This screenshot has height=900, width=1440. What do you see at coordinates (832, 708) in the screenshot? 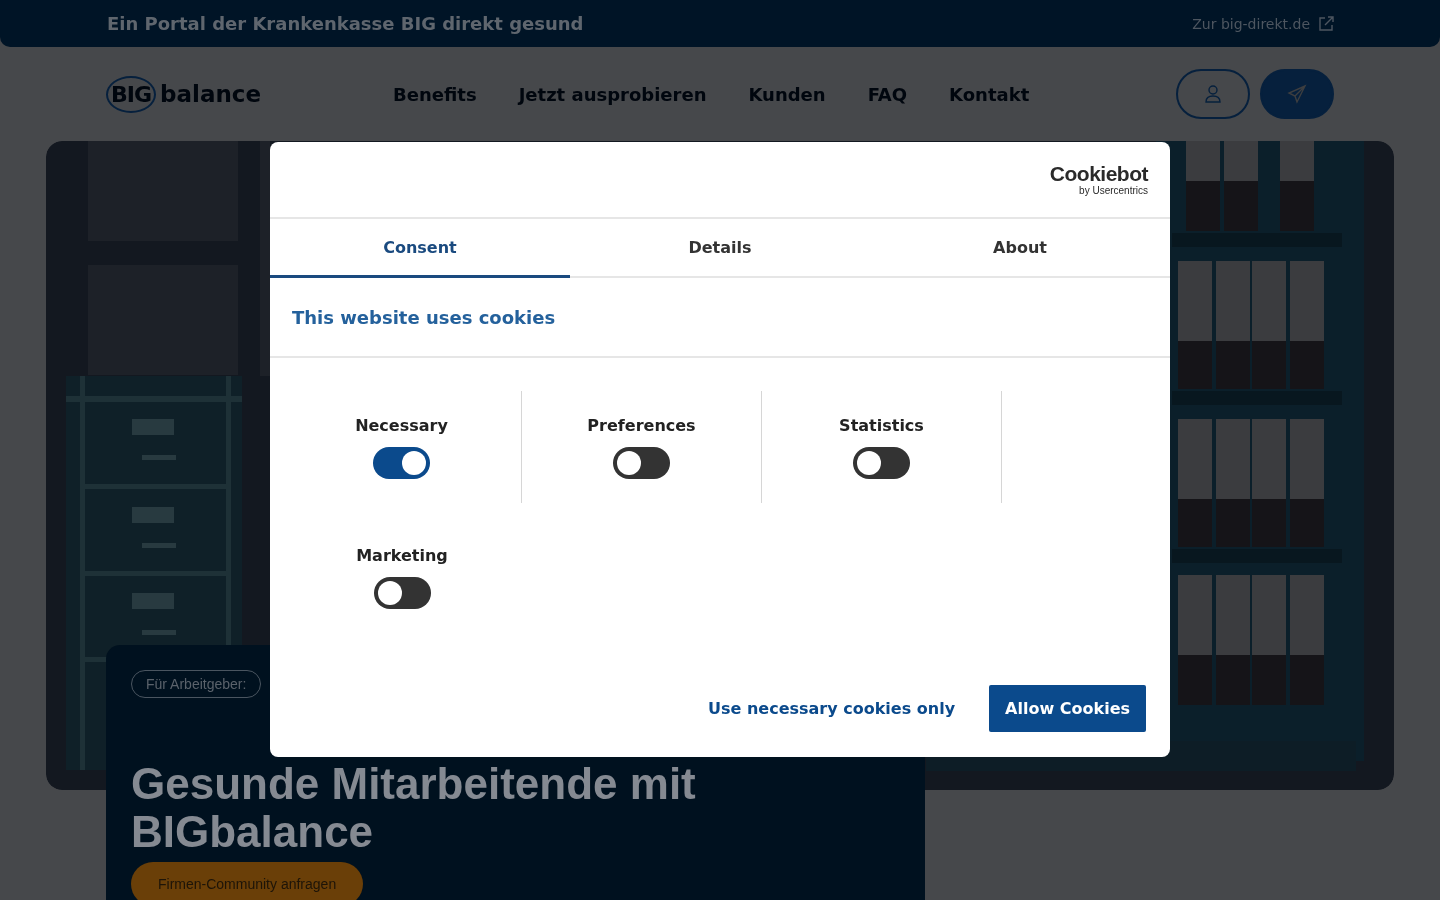
I see `necessary-only-button: Use necessary cookies only` at bounding box center [832, 708].